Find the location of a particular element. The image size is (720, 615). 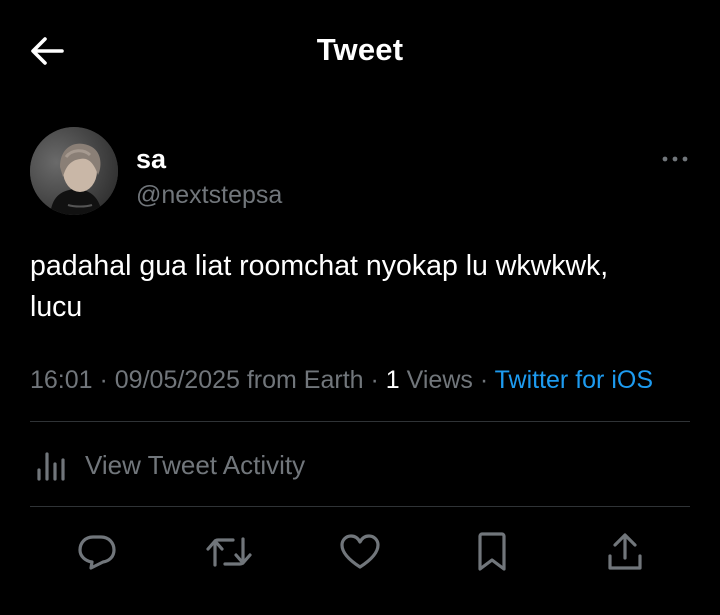

like-button is located at coordinates (360, 552).